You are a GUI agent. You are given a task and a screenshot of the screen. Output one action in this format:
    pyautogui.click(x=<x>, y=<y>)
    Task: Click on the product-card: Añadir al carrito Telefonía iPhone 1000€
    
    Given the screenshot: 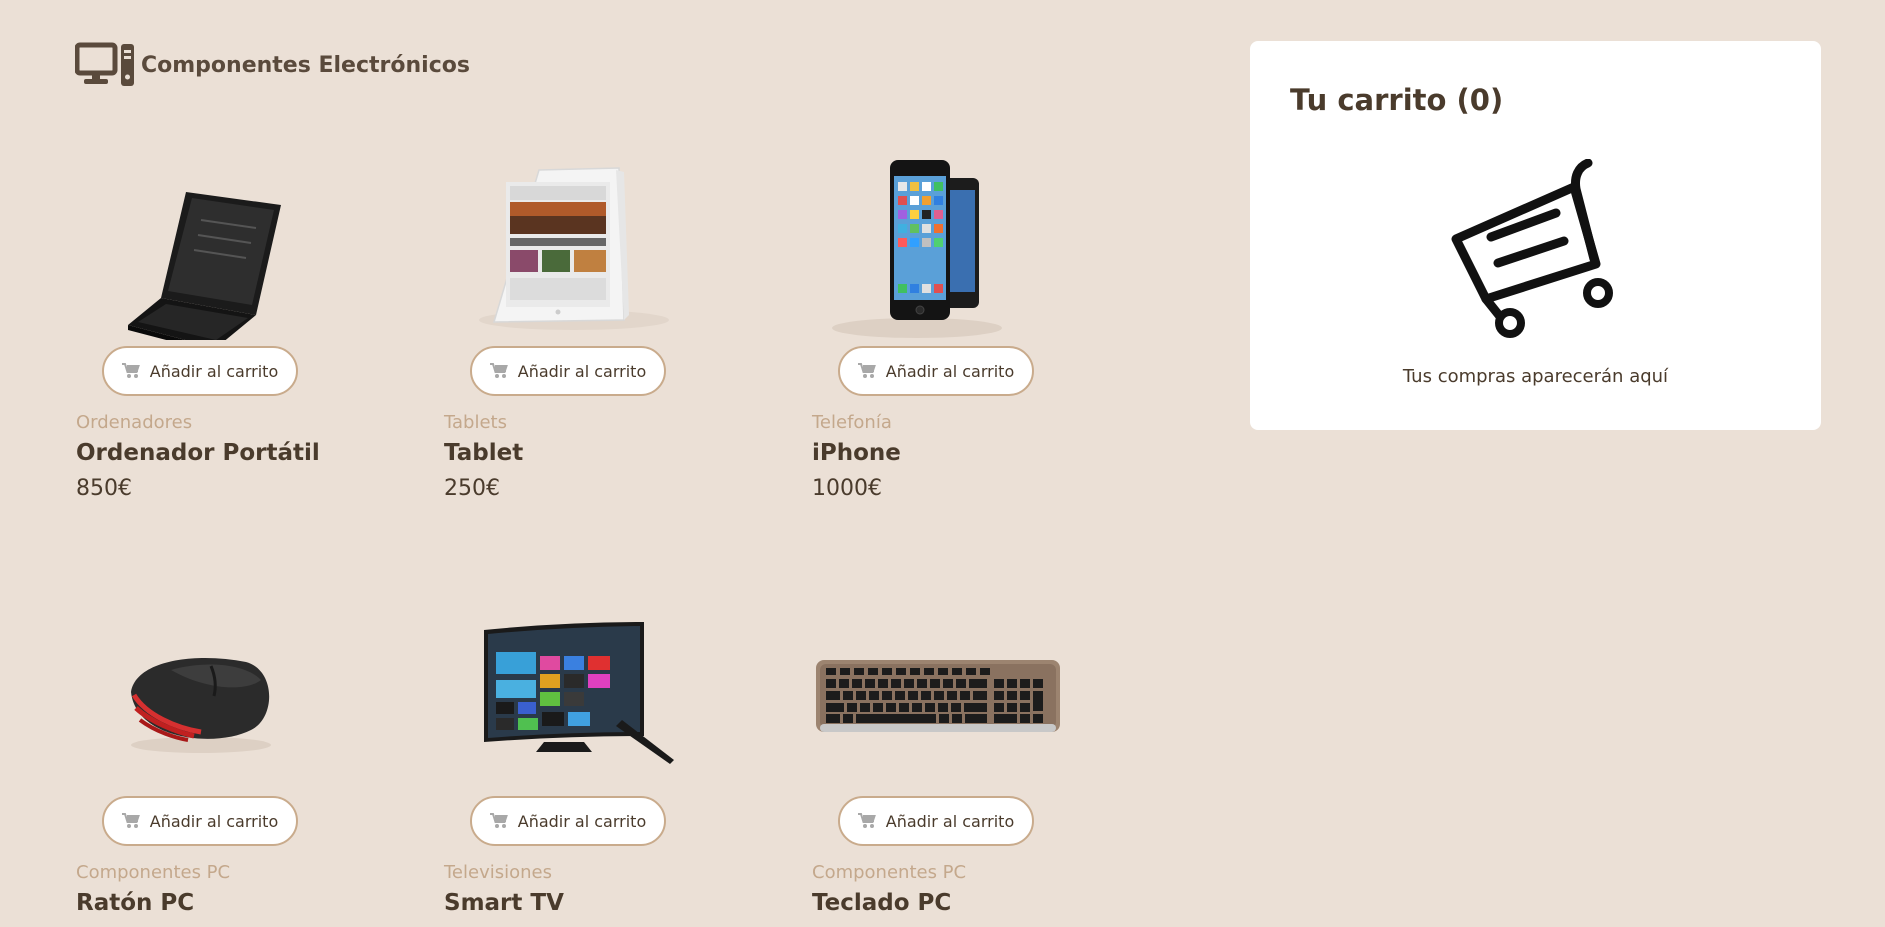 What is the action you would take?
    pyautogui.click(x=962, y=330)
    